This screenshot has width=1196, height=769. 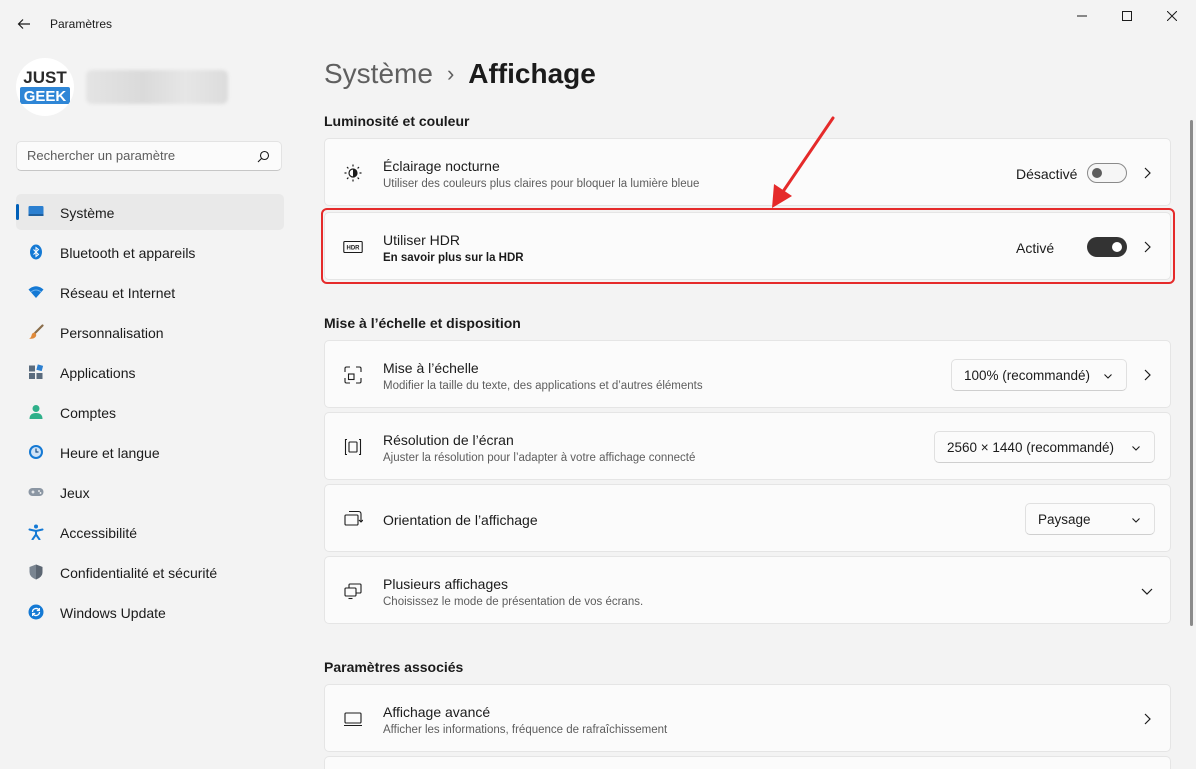 I want to click on hdr-state: Activé, so click(x=1035, y=248).